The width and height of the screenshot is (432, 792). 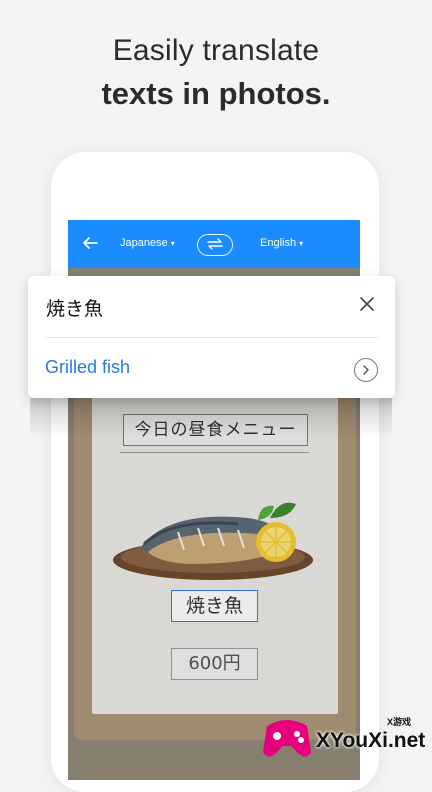 I want to click on chevron-right-icon, so click(x=366, y=370).